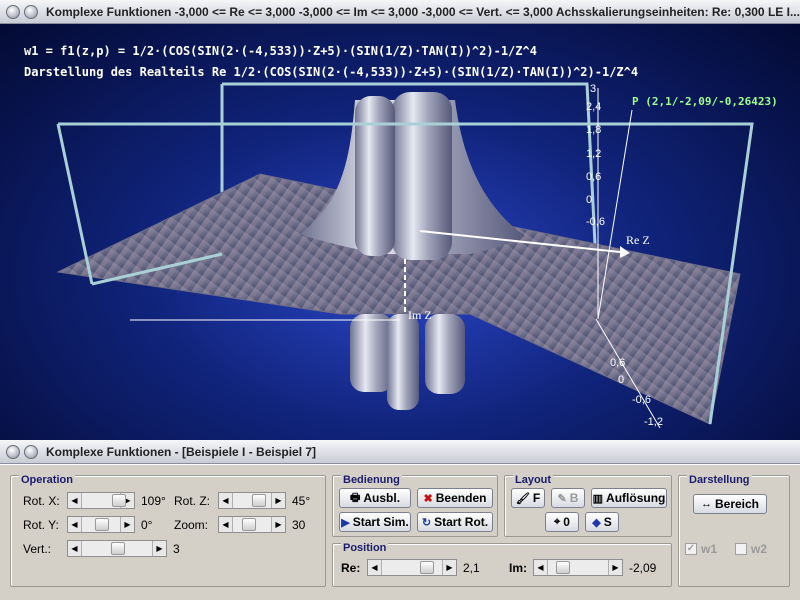  Describe the element at coordinates (299, 524) in the screenshot. I see `zoom-value: 30` at that location.